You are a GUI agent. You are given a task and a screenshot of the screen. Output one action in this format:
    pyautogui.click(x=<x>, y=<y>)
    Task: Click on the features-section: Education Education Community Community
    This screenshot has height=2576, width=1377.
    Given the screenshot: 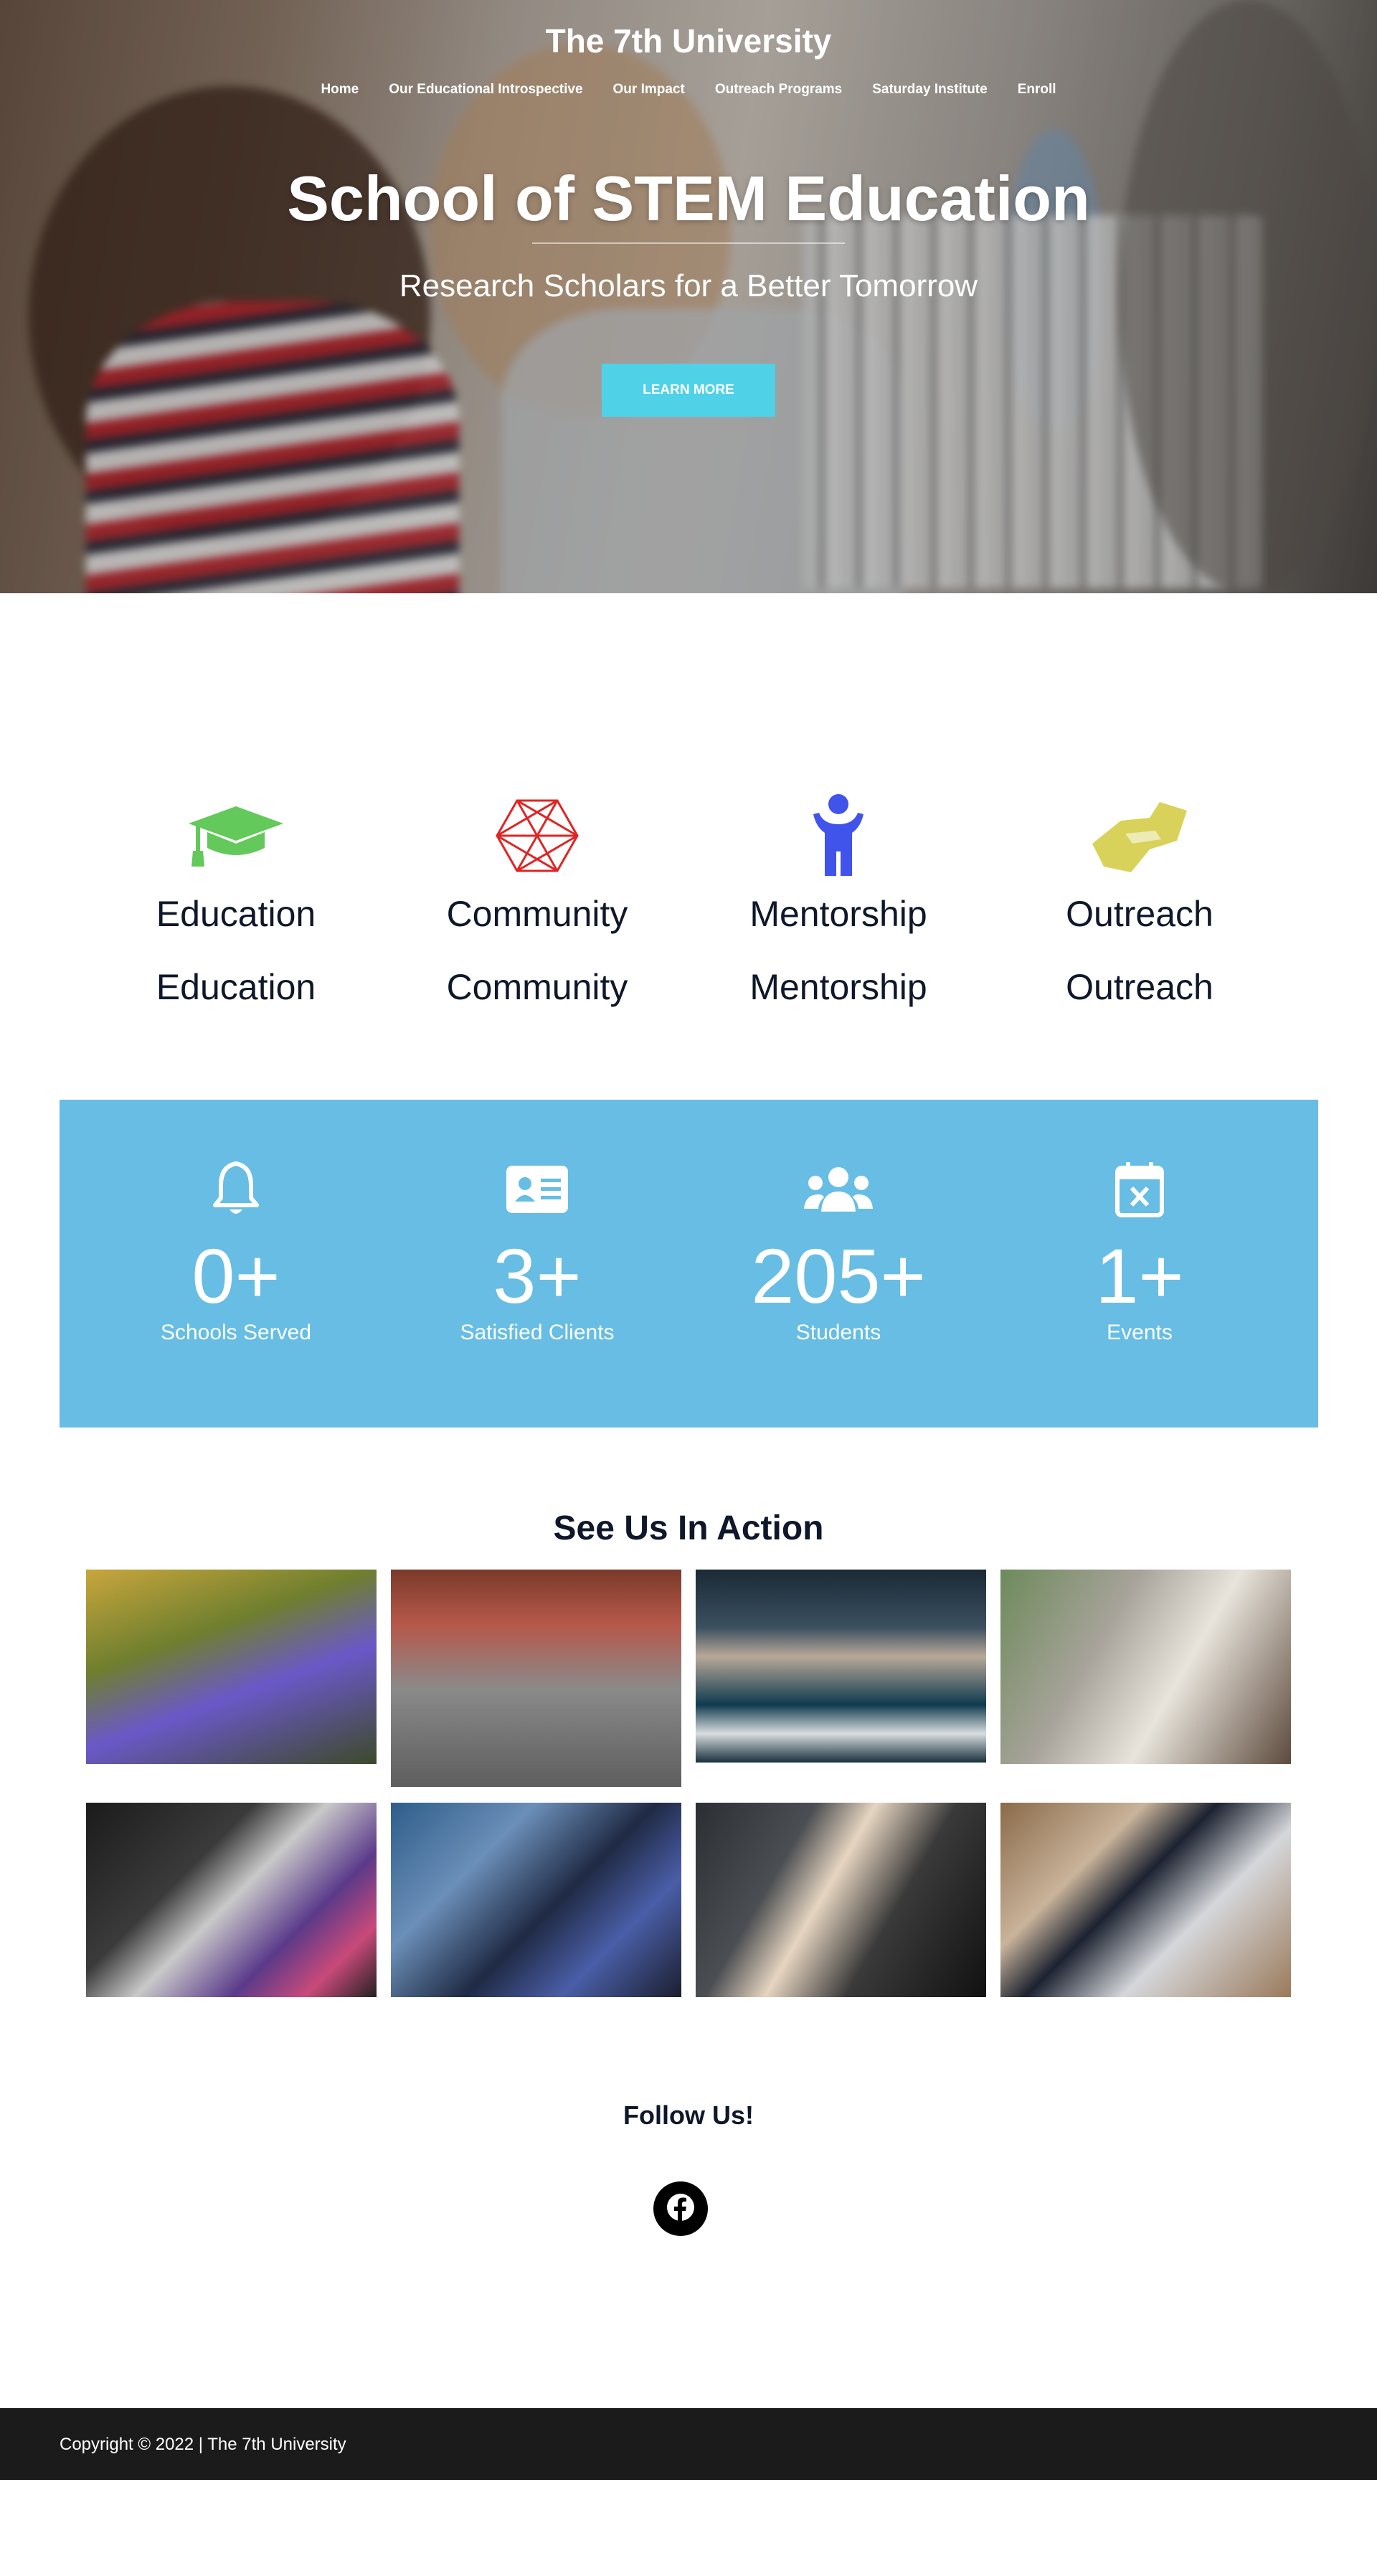 What is the action you would take?
    pyautogui.click(x=688, y=907)
    